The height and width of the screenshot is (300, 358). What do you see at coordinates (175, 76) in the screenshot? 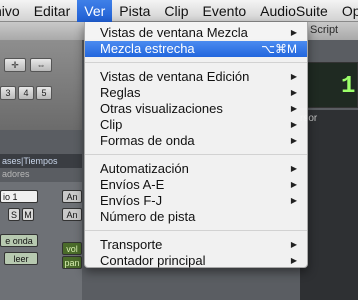
I see `menu-item-label: Vistas de ventana Edición` at bounding box center [175, 76].